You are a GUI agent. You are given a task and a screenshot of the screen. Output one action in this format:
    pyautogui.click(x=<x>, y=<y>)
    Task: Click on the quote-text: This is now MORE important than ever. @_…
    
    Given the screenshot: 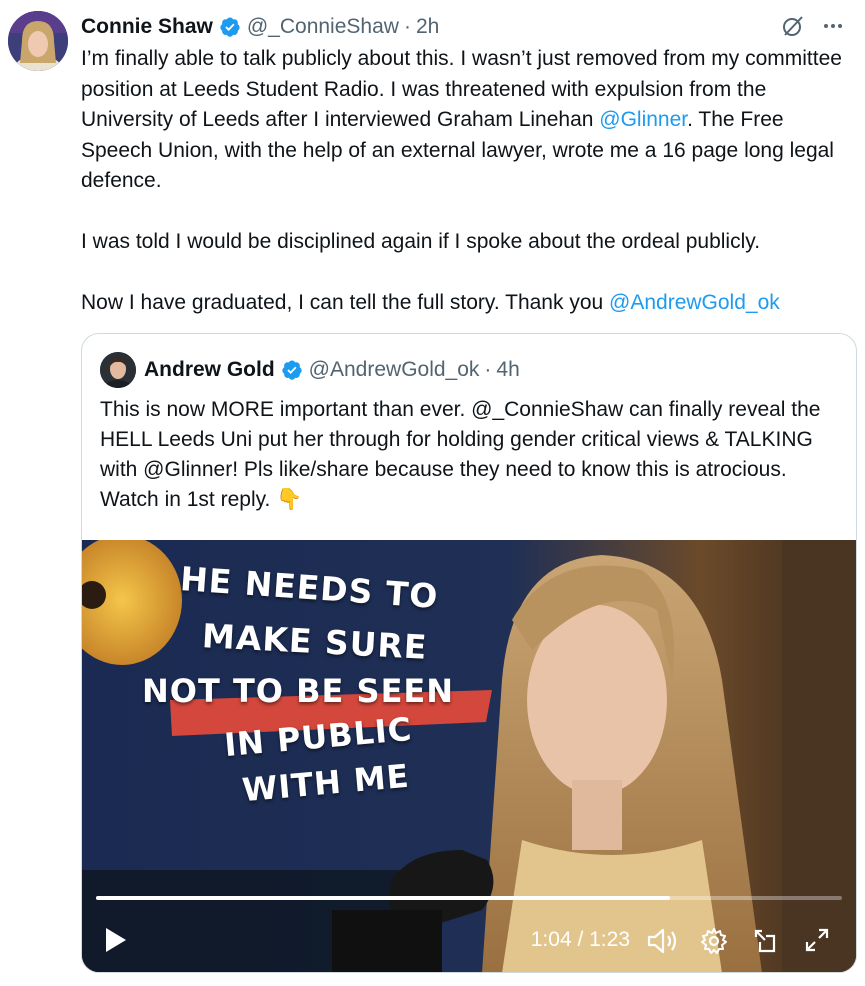 What is the action you would take?
    pyautogui.click(x=470, y=455)
    